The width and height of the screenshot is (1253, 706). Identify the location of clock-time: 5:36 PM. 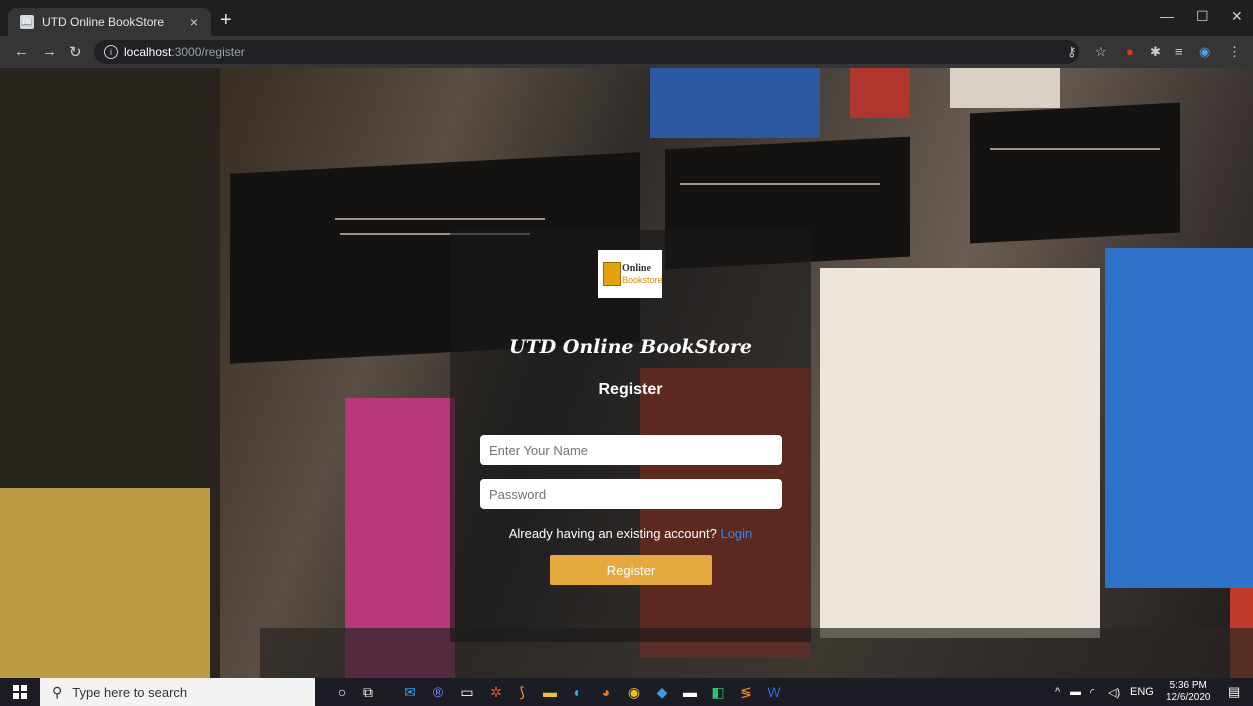
(1188, 685).